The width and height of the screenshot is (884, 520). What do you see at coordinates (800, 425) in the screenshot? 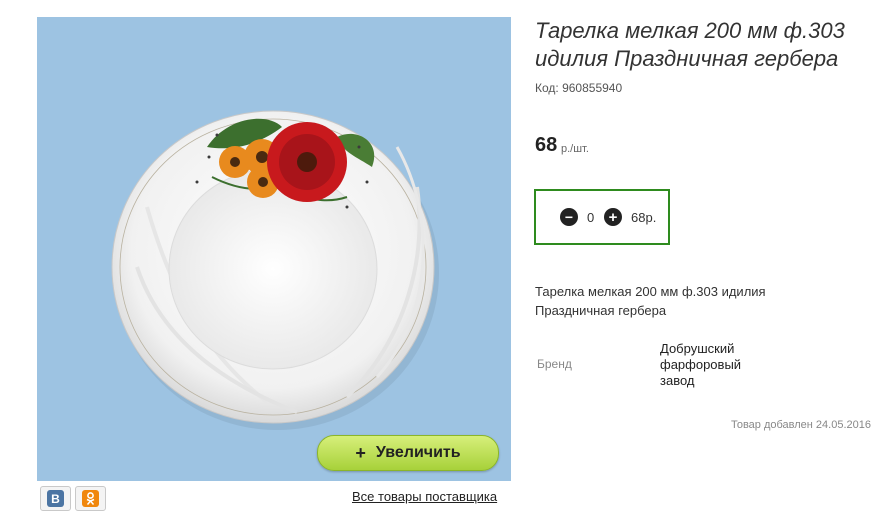
I see `added-date: Товар добавлен 24.05.2016` at bounding box center [800, 425].